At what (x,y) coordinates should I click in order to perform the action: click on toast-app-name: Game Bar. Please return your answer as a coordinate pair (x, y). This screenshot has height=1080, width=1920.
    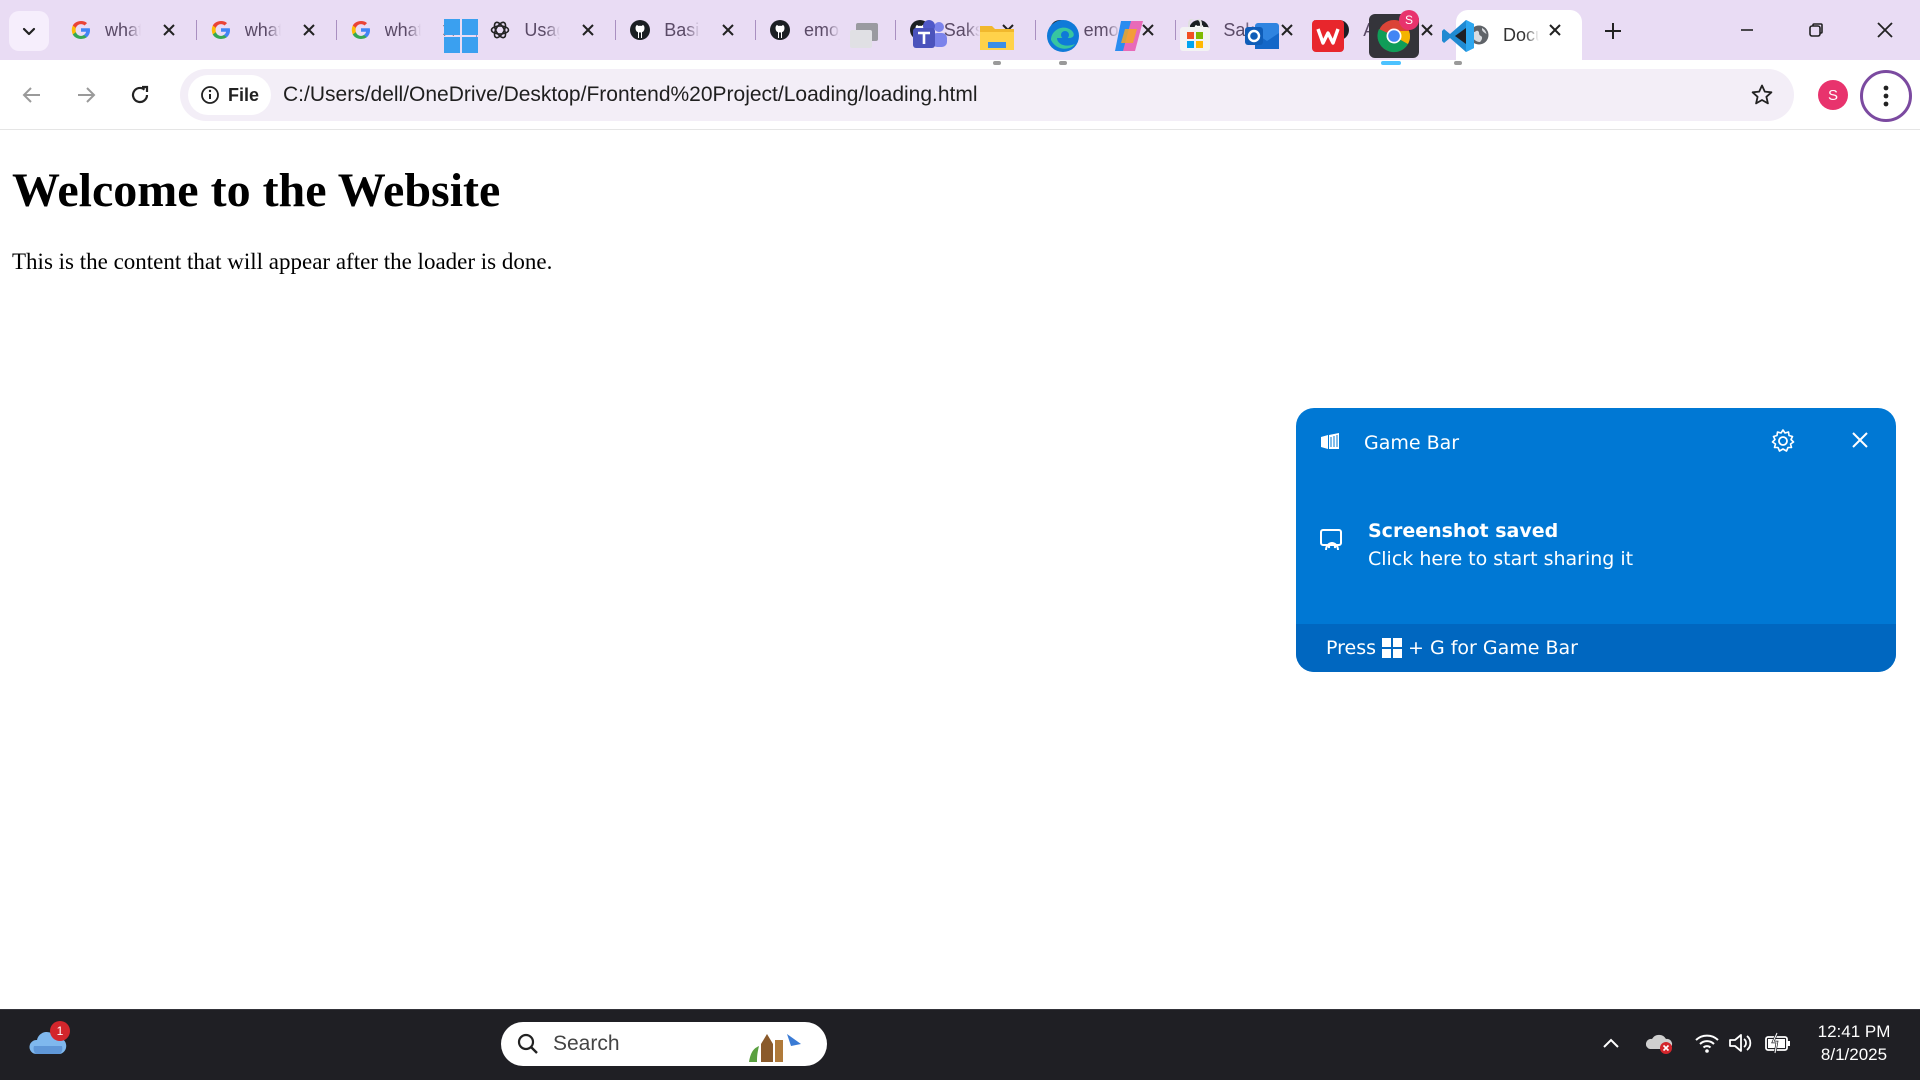
    Looking at the image, I should click on (1412, 443).